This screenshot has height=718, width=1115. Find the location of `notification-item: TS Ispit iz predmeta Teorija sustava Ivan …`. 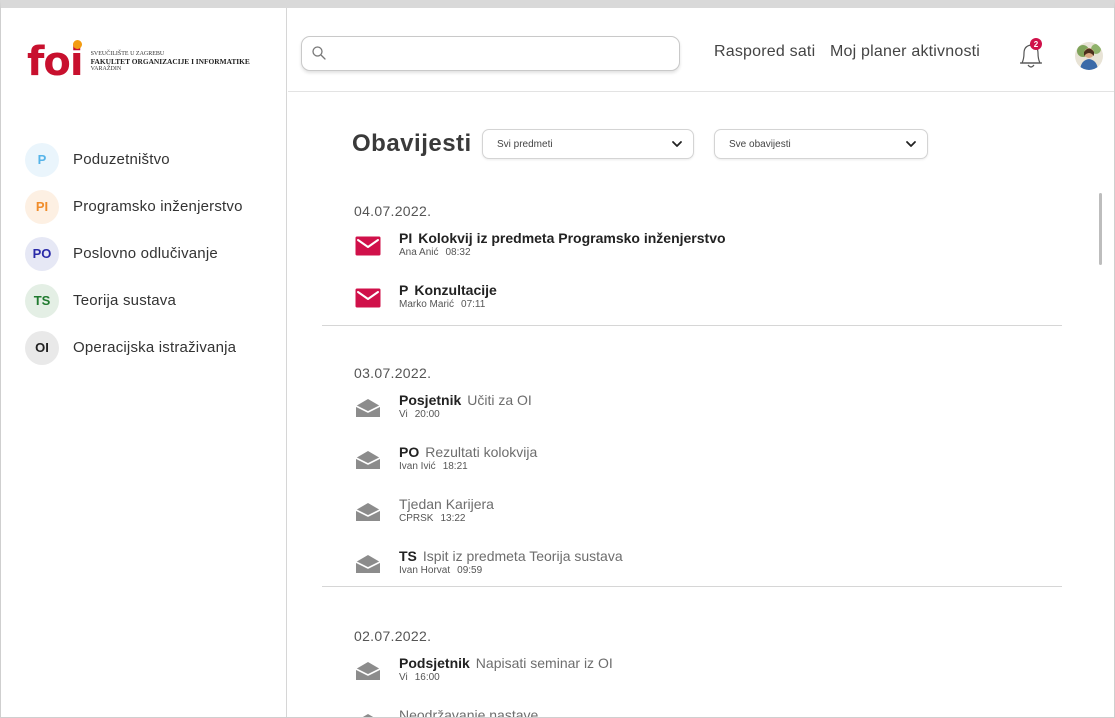

notification-item: TS Ispit iz predmeta Teorija sustava Ivan … is located at coordinates (655, 568).